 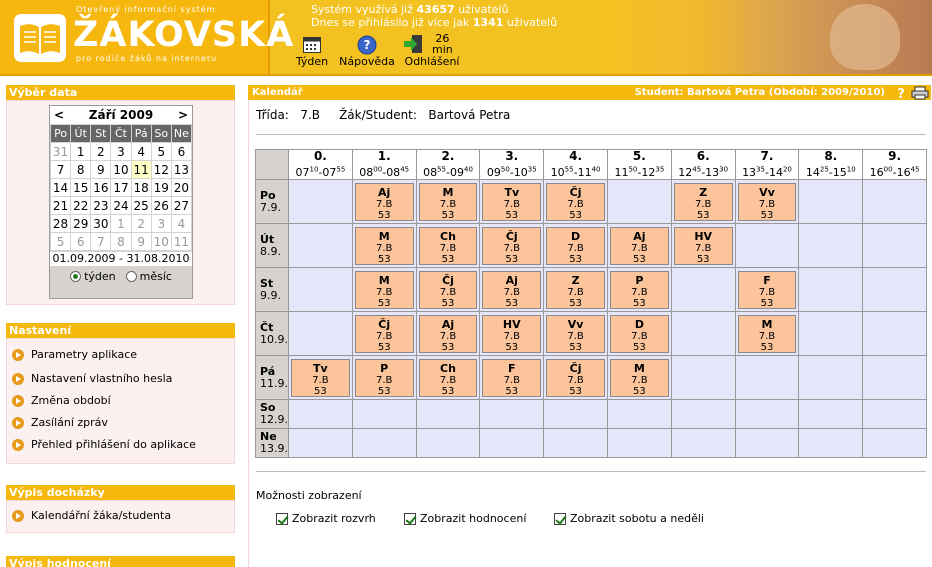 I want to click on logout-button: 26 min Odhlášení, so click(x=432, y=50).